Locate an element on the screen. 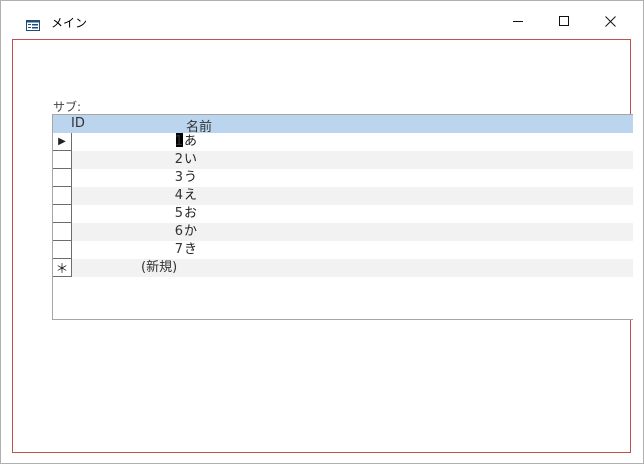 Image resolution: width=644 pixels, height=464 pixels. cell-id: 4 is located at coordinates (168, 196).